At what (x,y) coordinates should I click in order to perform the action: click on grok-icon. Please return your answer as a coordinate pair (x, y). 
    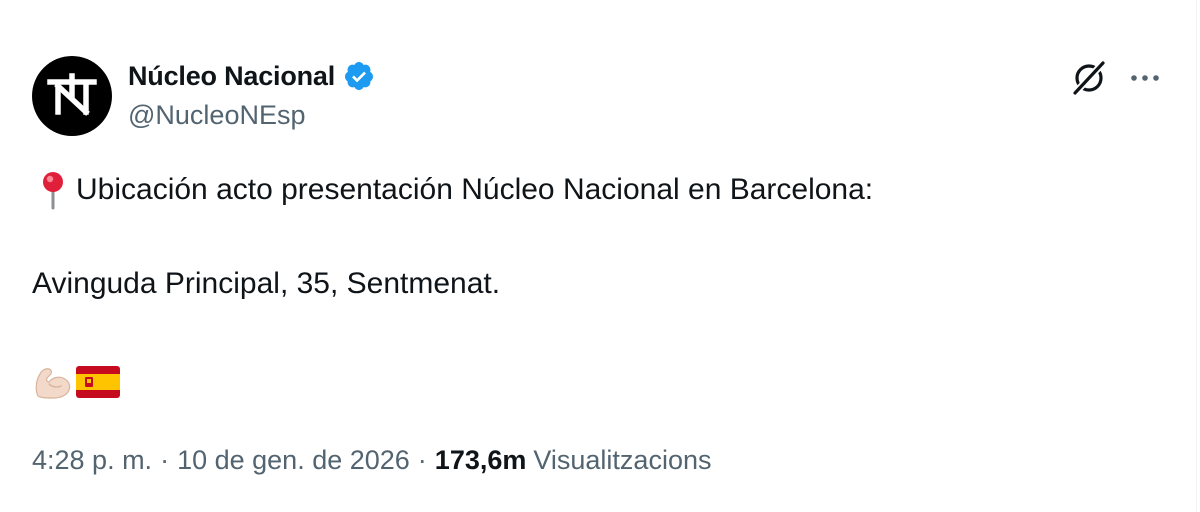
    Looking at the image, I should click on (1089, 78).